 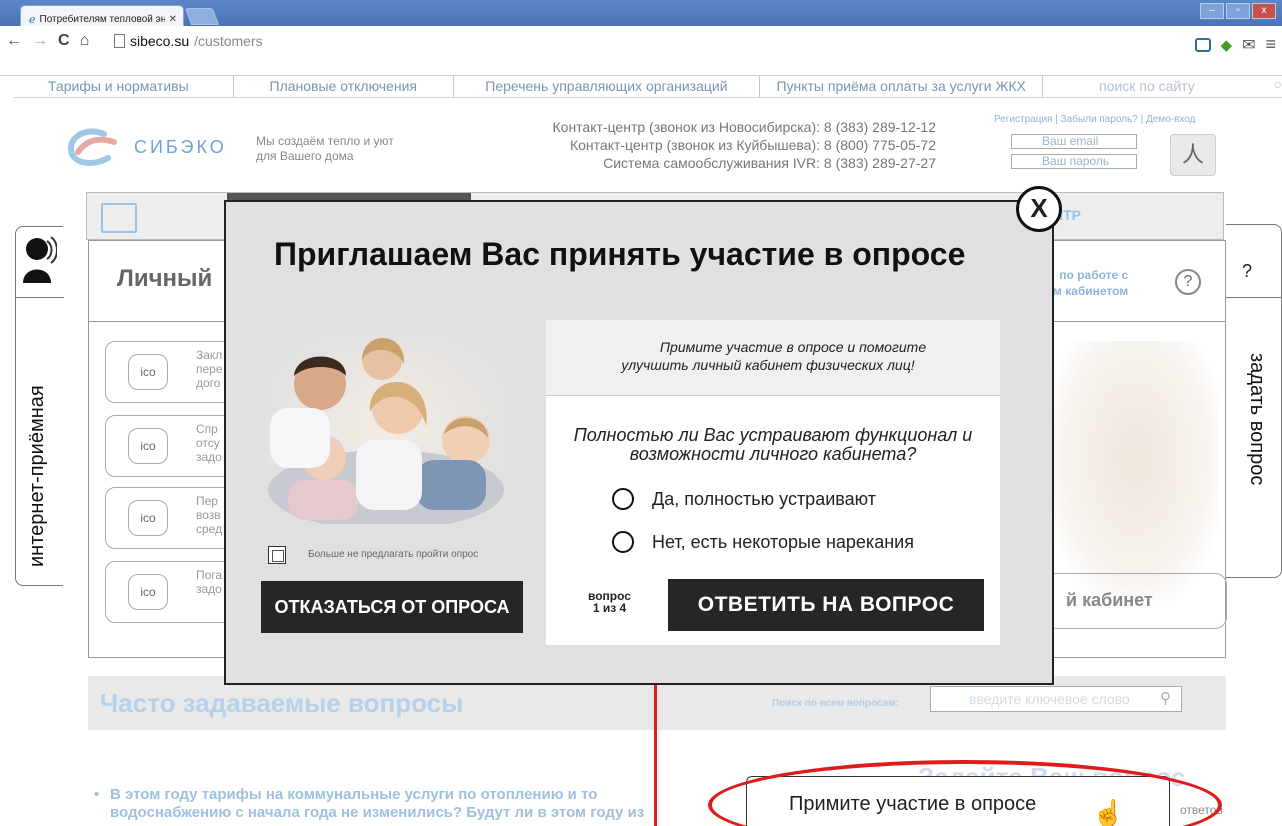 I want to click on question-mark-icon: ?, so click(x=1247, y=271).